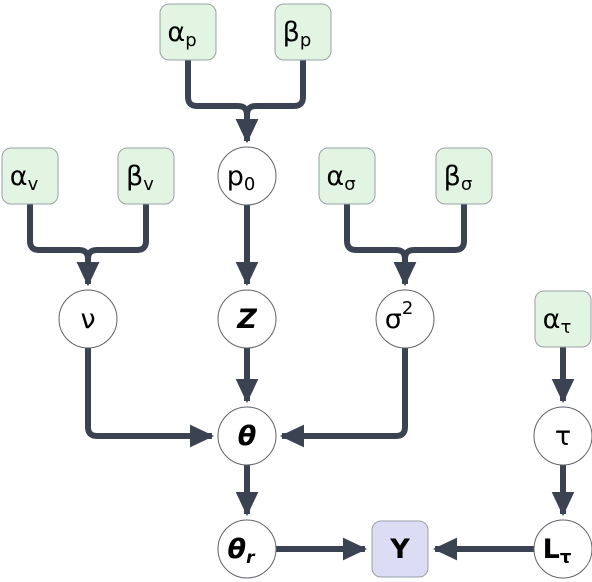 The image size is (592, 582). Describe the element at coordinates (347, 176) in the screenshot. I see `node-alpha_s: ασ` at that location.